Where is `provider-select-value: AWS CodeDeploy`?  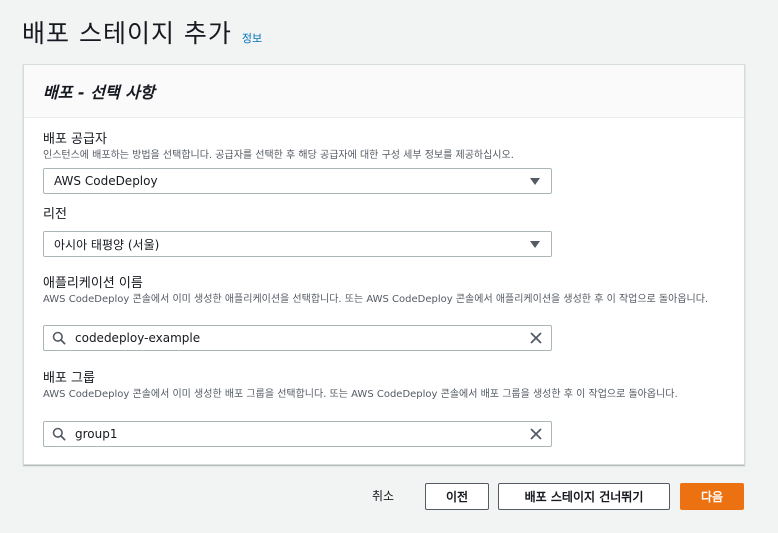 provider-select-value: AWS CodeDeploy is located at coordinates (106, 181).